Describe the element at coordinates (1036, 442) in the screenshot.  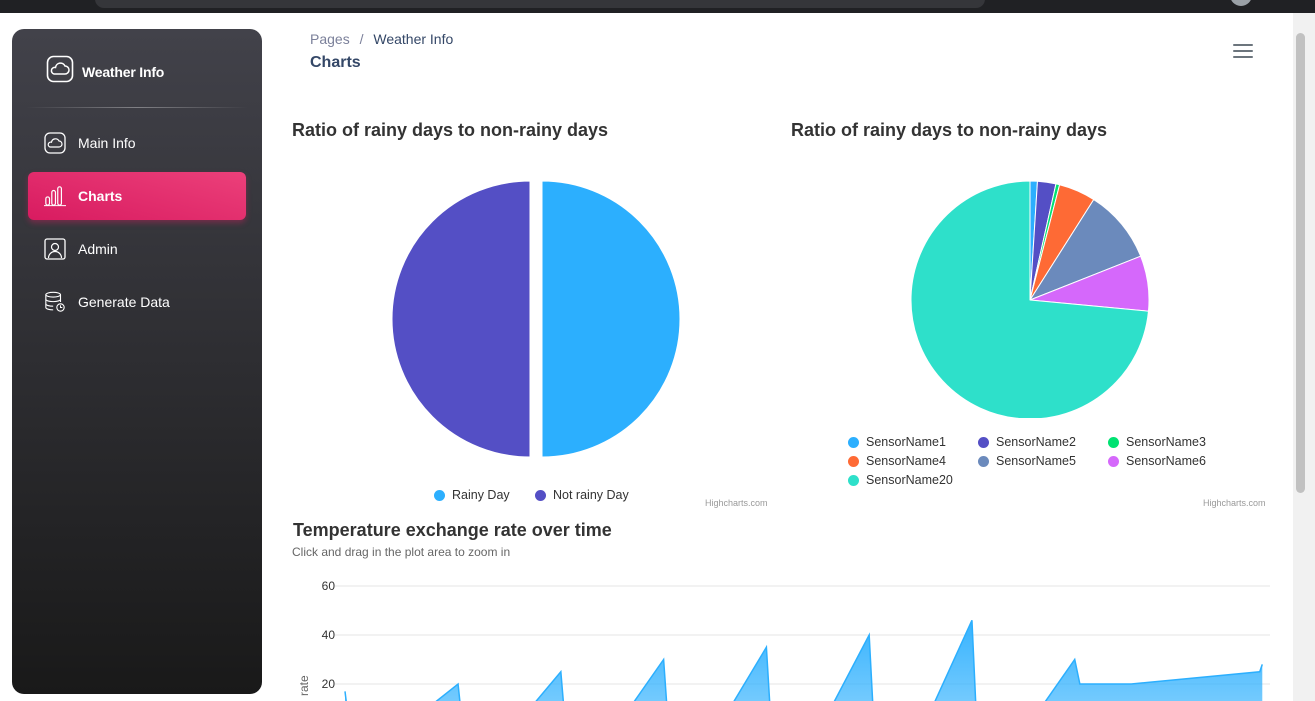
I see `legend-label: SensorName2` at that location.